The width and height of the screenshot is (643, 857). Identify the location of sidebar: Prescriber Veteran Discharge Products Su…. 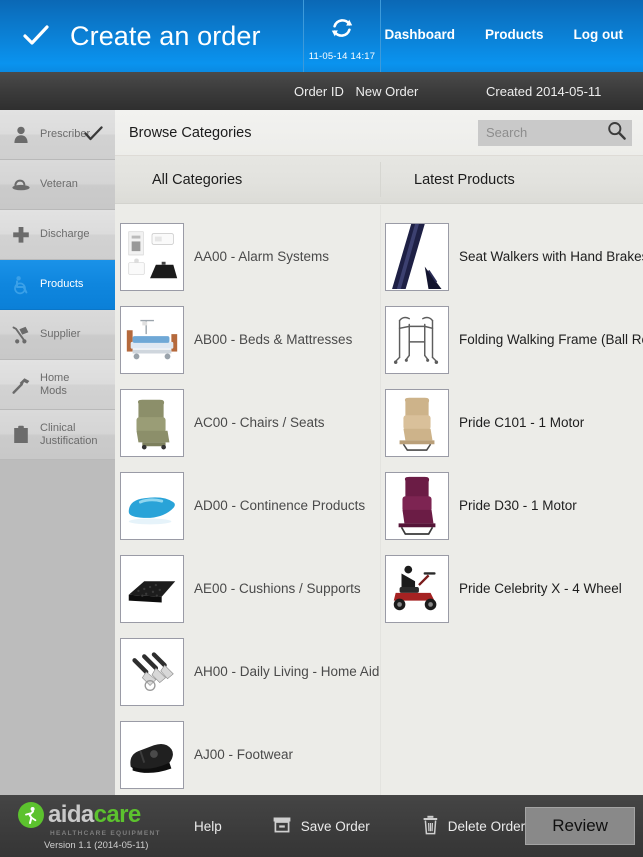
(57, 452).